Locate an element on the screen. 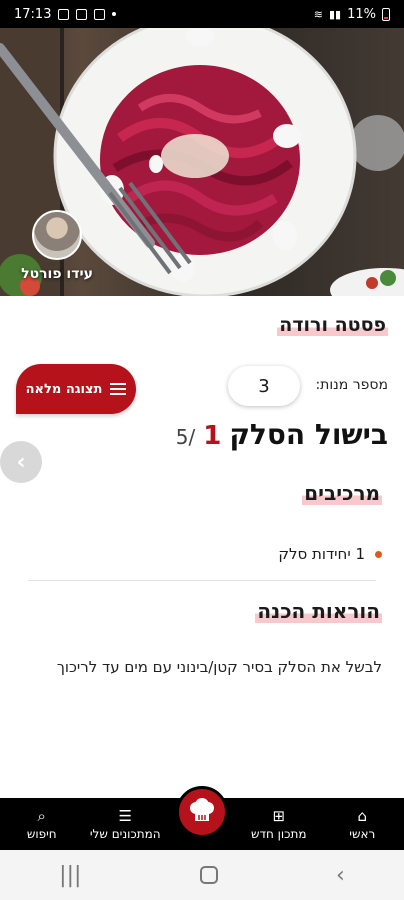 This screenshot has height=900, width=404. author-avatar is located at coordinates (57, 235).